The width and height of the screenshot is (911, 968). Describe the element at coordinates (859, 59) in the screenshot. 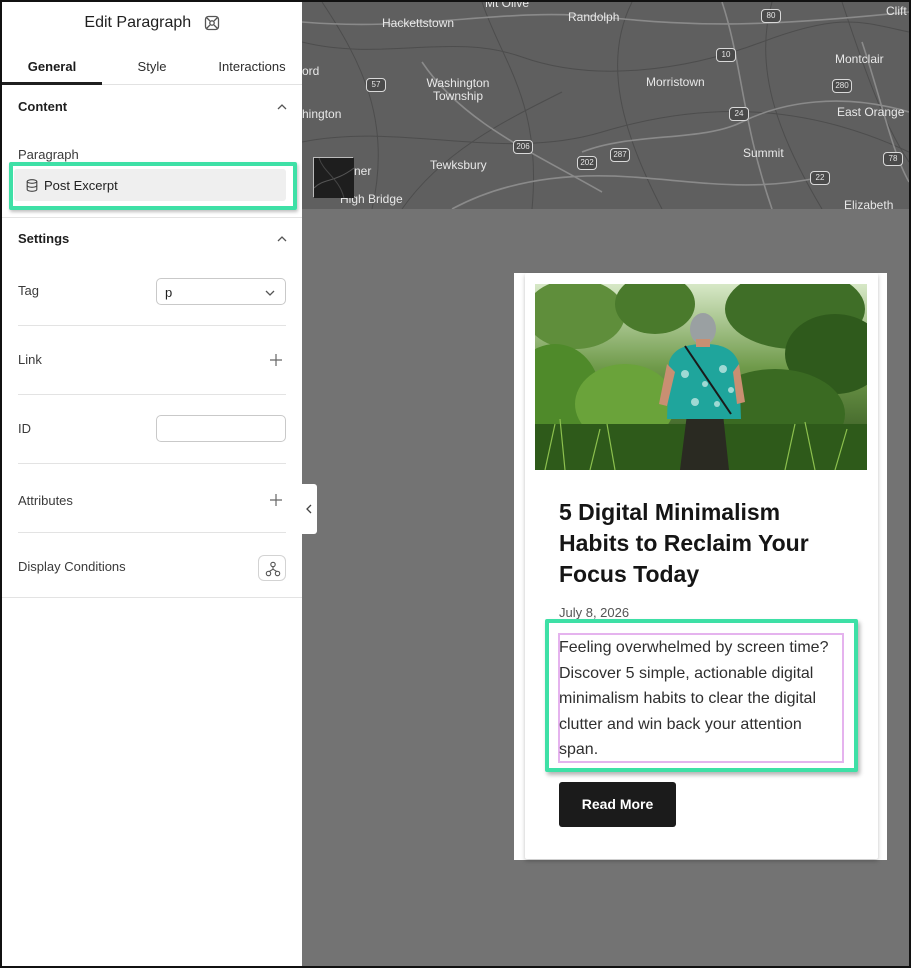

I see `map-place-label: Montclair` at that location.